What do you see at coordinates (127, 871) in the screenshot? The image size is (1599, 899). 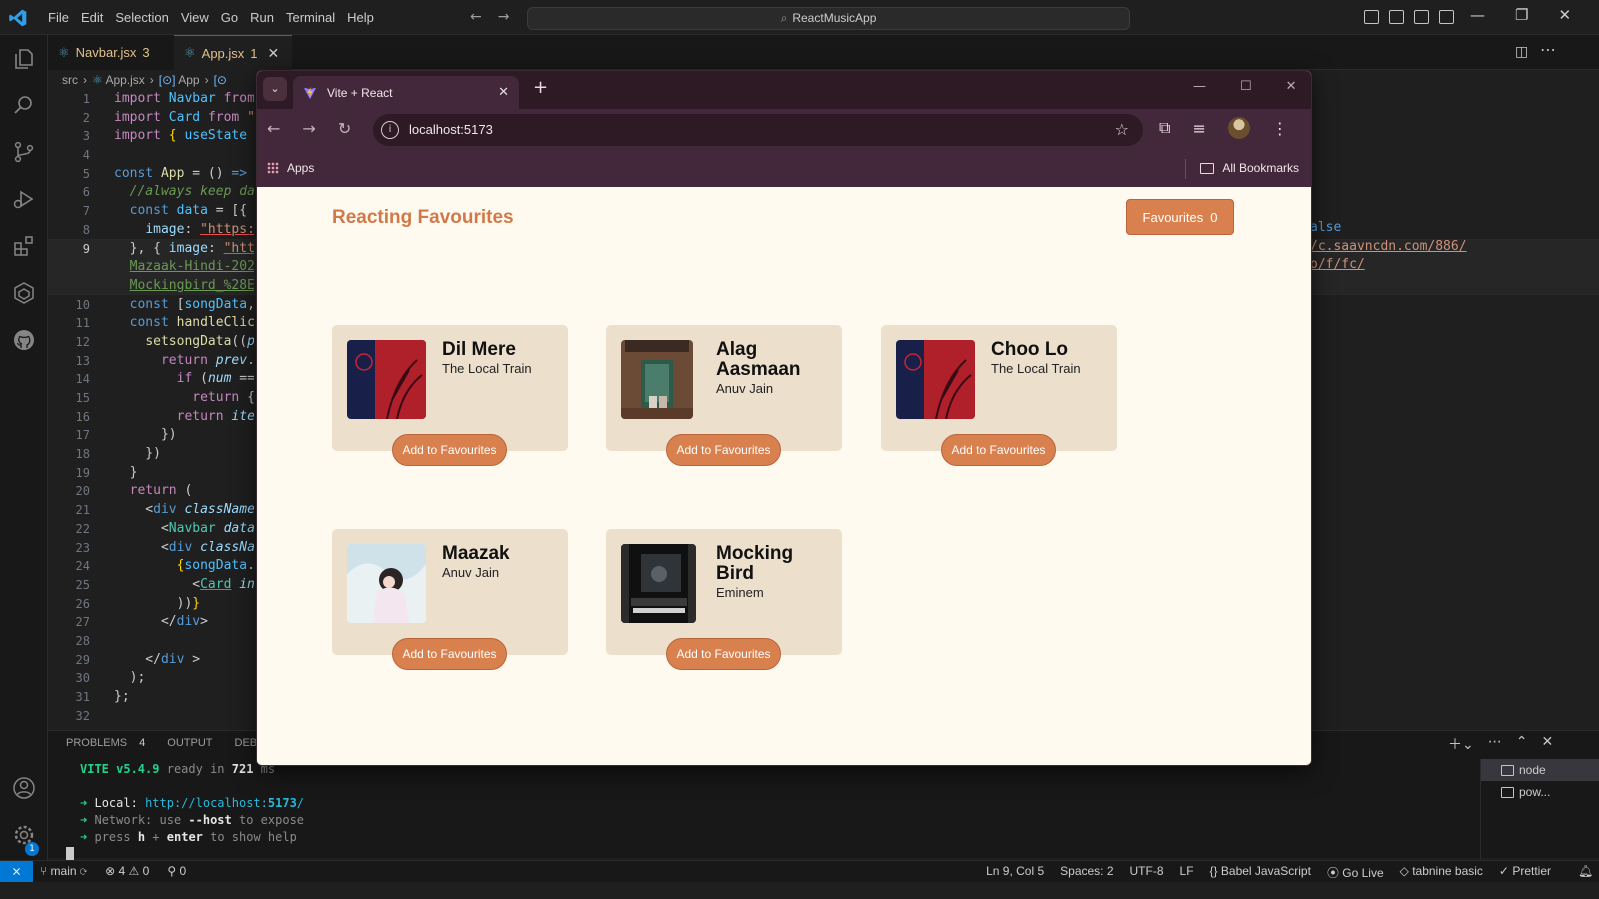 I see `problems-indicator: ⊗ 4 ⚠ 0` at bounding box center [127, 871].